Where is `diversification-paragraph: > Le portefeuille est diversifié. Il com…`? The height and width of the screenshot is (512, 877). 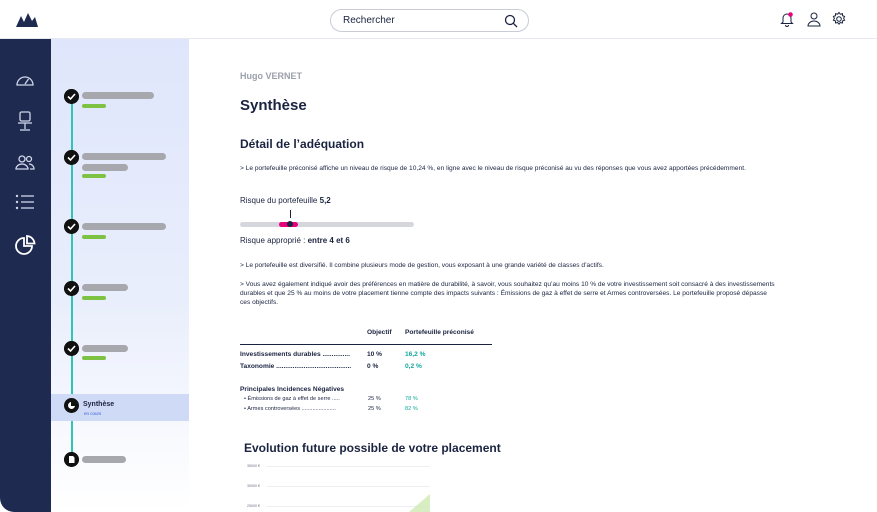
diversification-paragraph: > Le portefeuille est diversifié. Il com… is located at coordinates (422, 265).